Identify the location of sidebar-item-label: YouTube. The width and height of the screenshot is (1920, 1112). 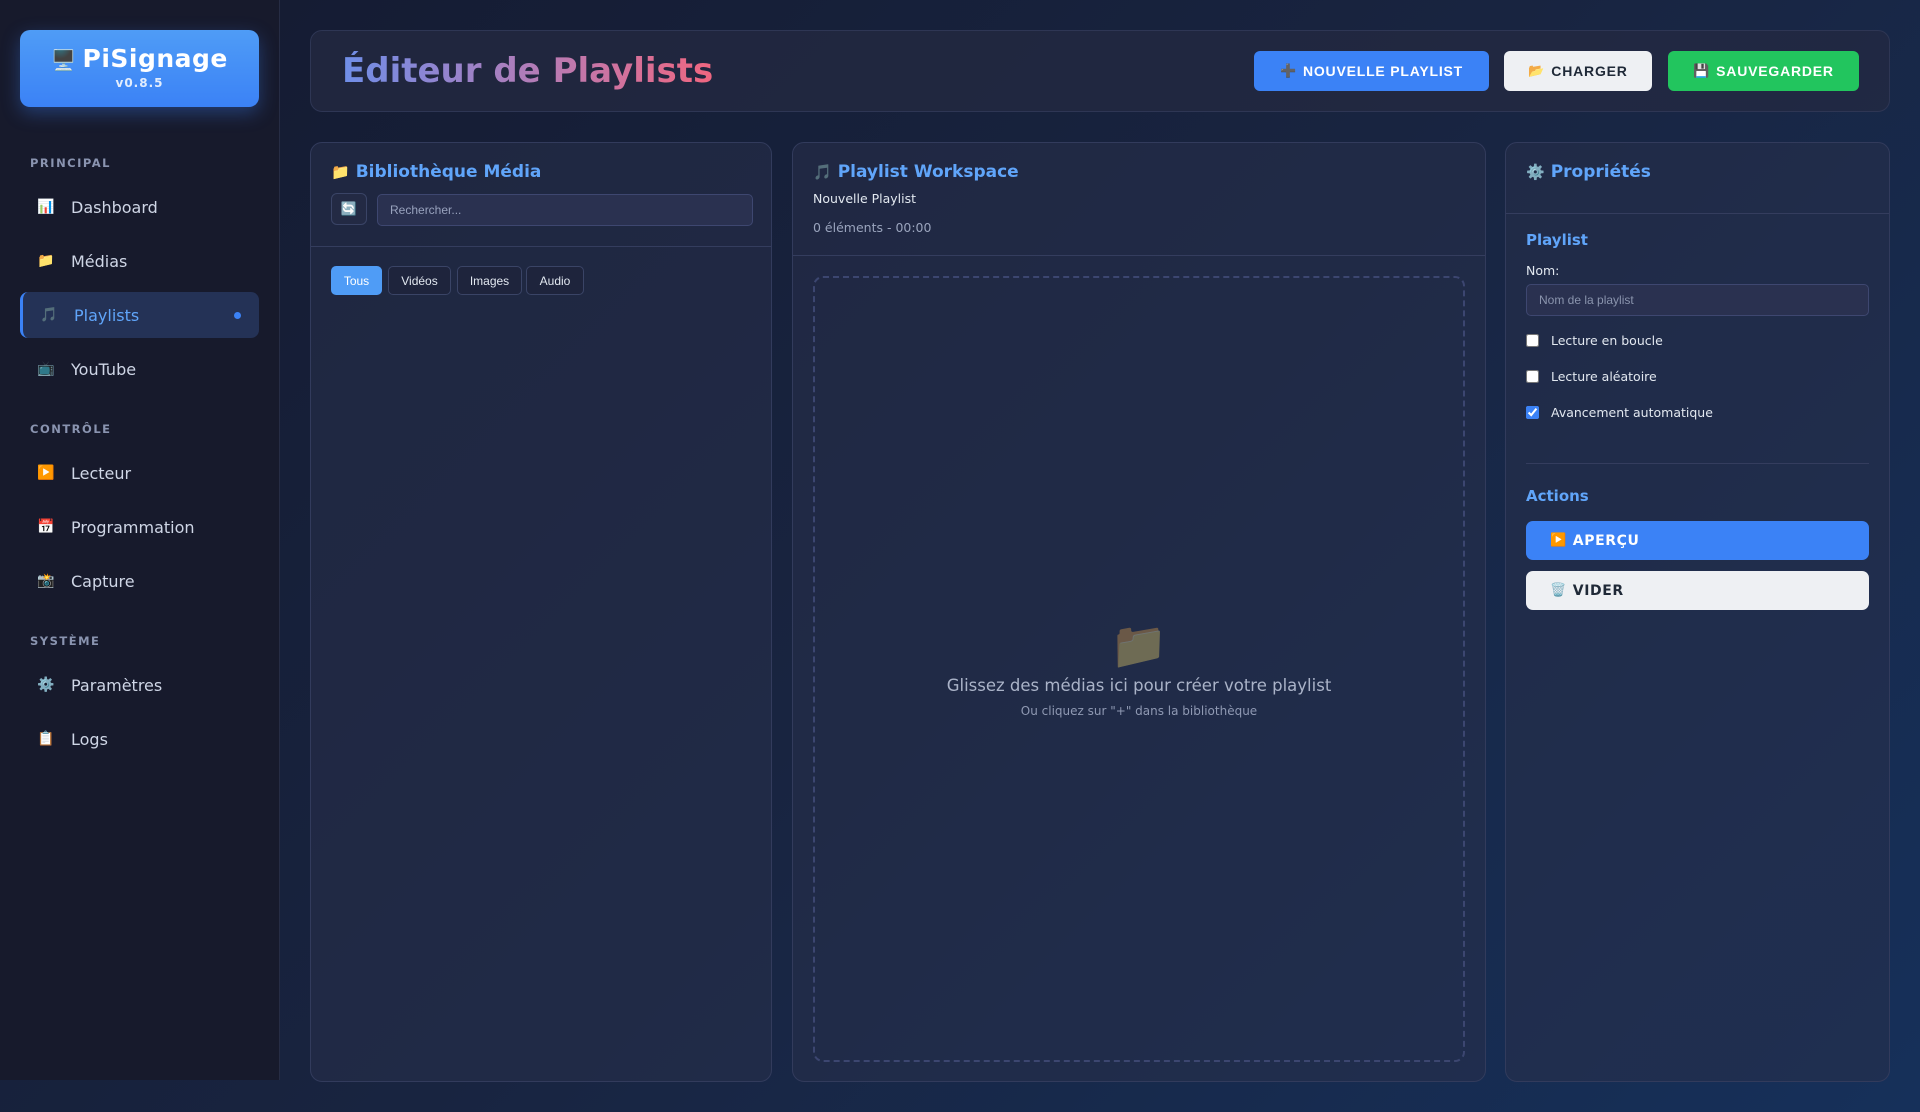
(104, 369).